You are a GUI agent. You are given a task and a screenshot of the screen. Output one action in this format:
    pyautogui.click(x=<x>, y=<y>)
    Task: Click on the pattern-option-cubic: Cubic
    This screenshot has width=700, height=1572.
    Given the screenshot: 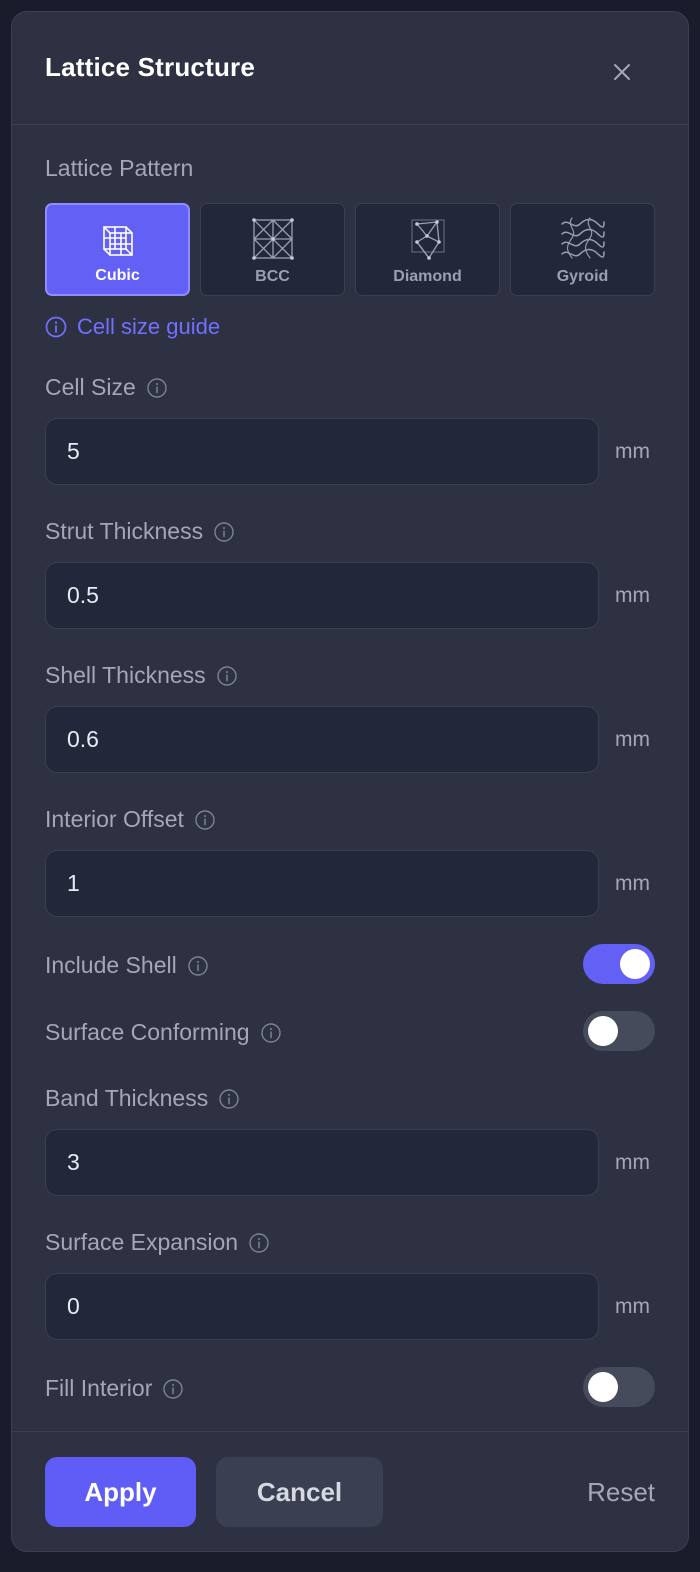 What is the action you would take?
    pyautogui.click(x=117, y=249)
    